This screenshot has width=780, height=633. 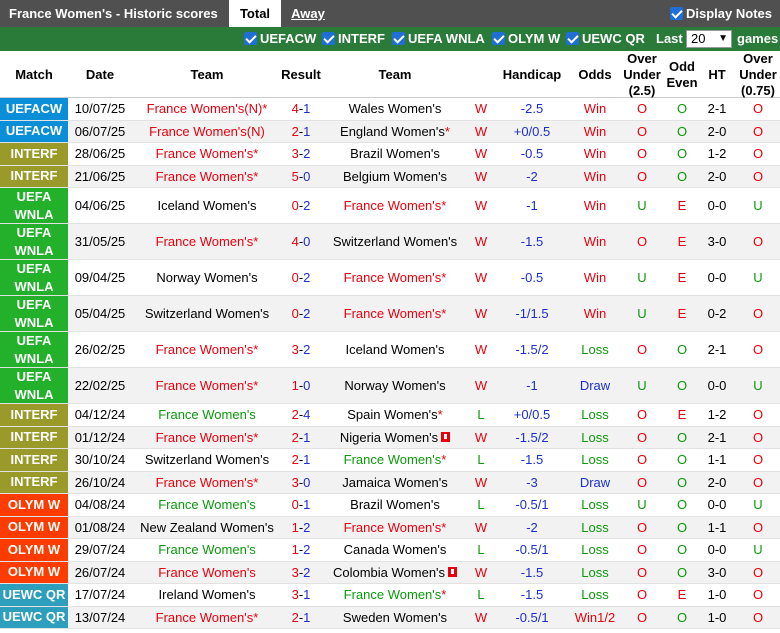 What do you see at coordinates (395, 482) in the screenshot?
I see `away-team-name: Jamaica Women's` at bounding box center [395, 482].